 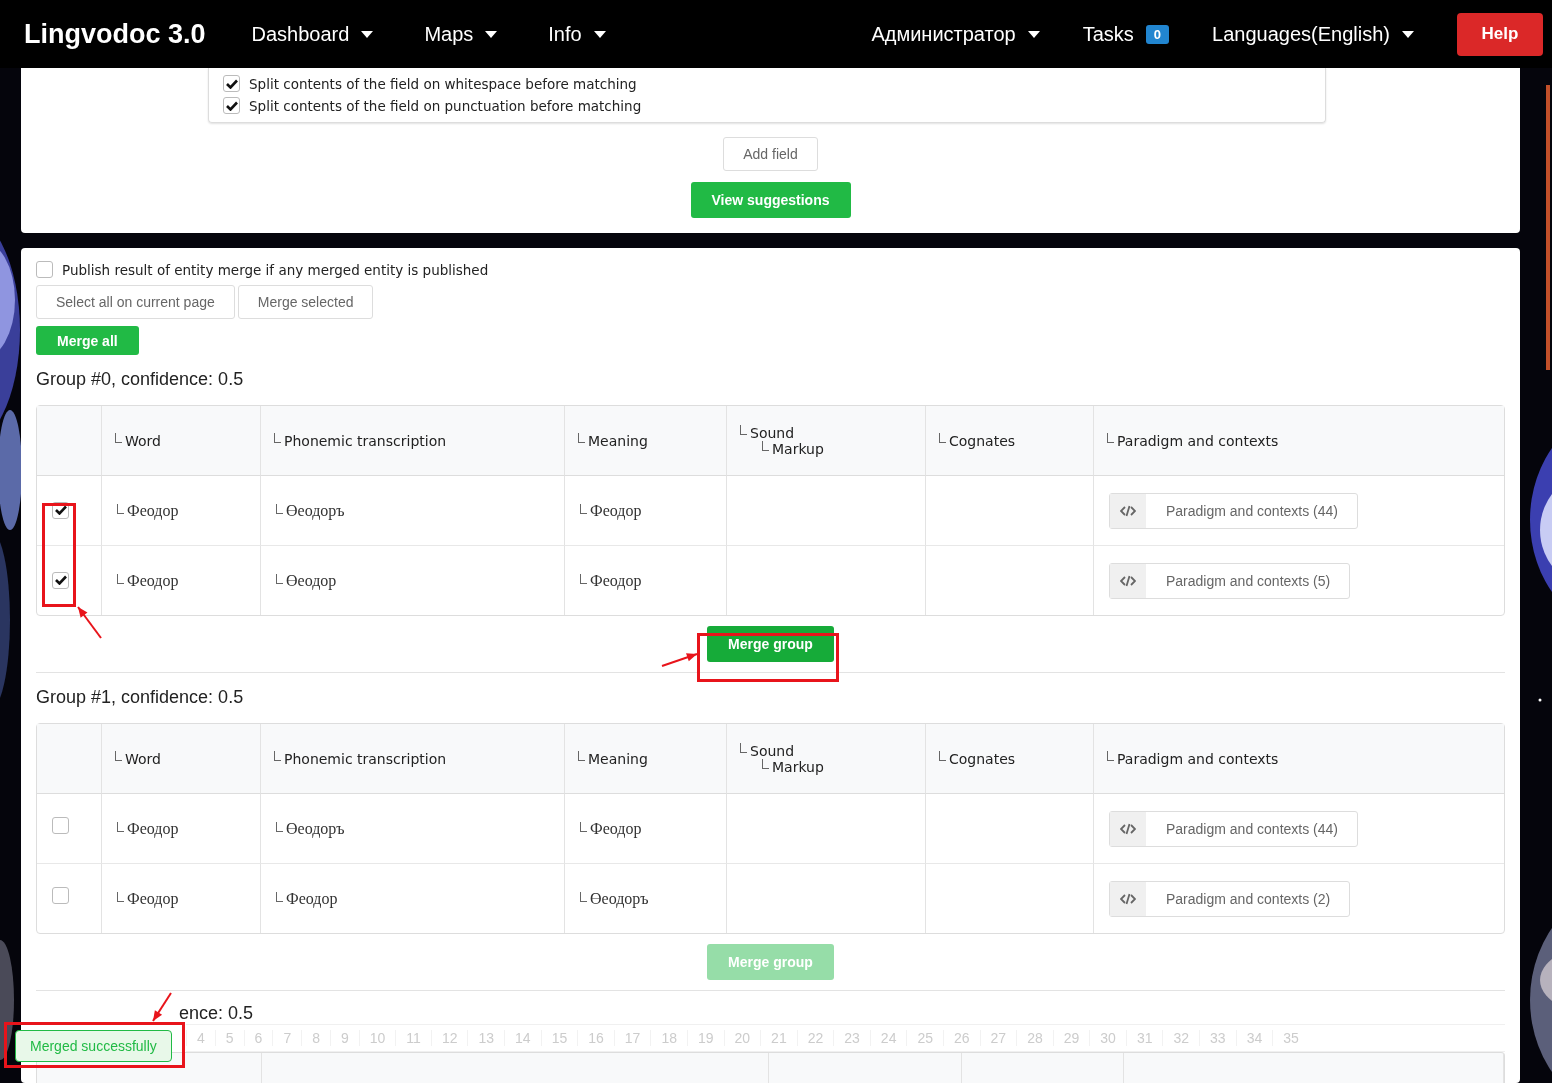 What do you see at coordinates (1500, 34) in the screenshot?
I see `help-button: Help` at bounding box center [1500, 34].